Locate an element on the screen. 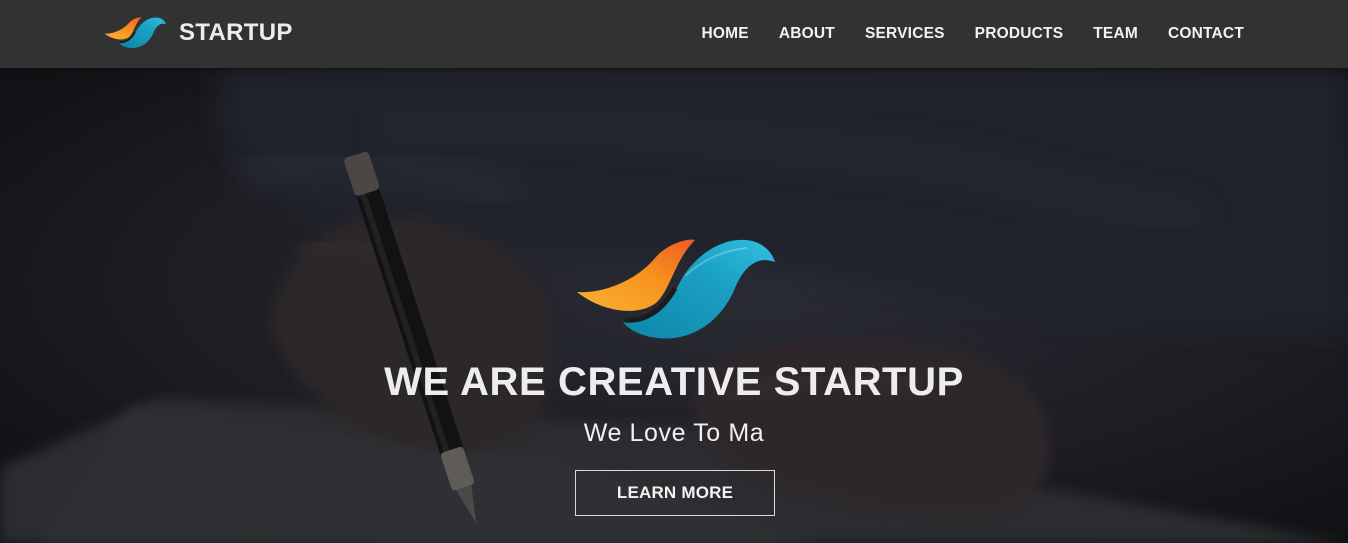 The width and height of the screenshot is (1348, 543). nav-link-services: SERVICES is located at coordinates (905, 33).